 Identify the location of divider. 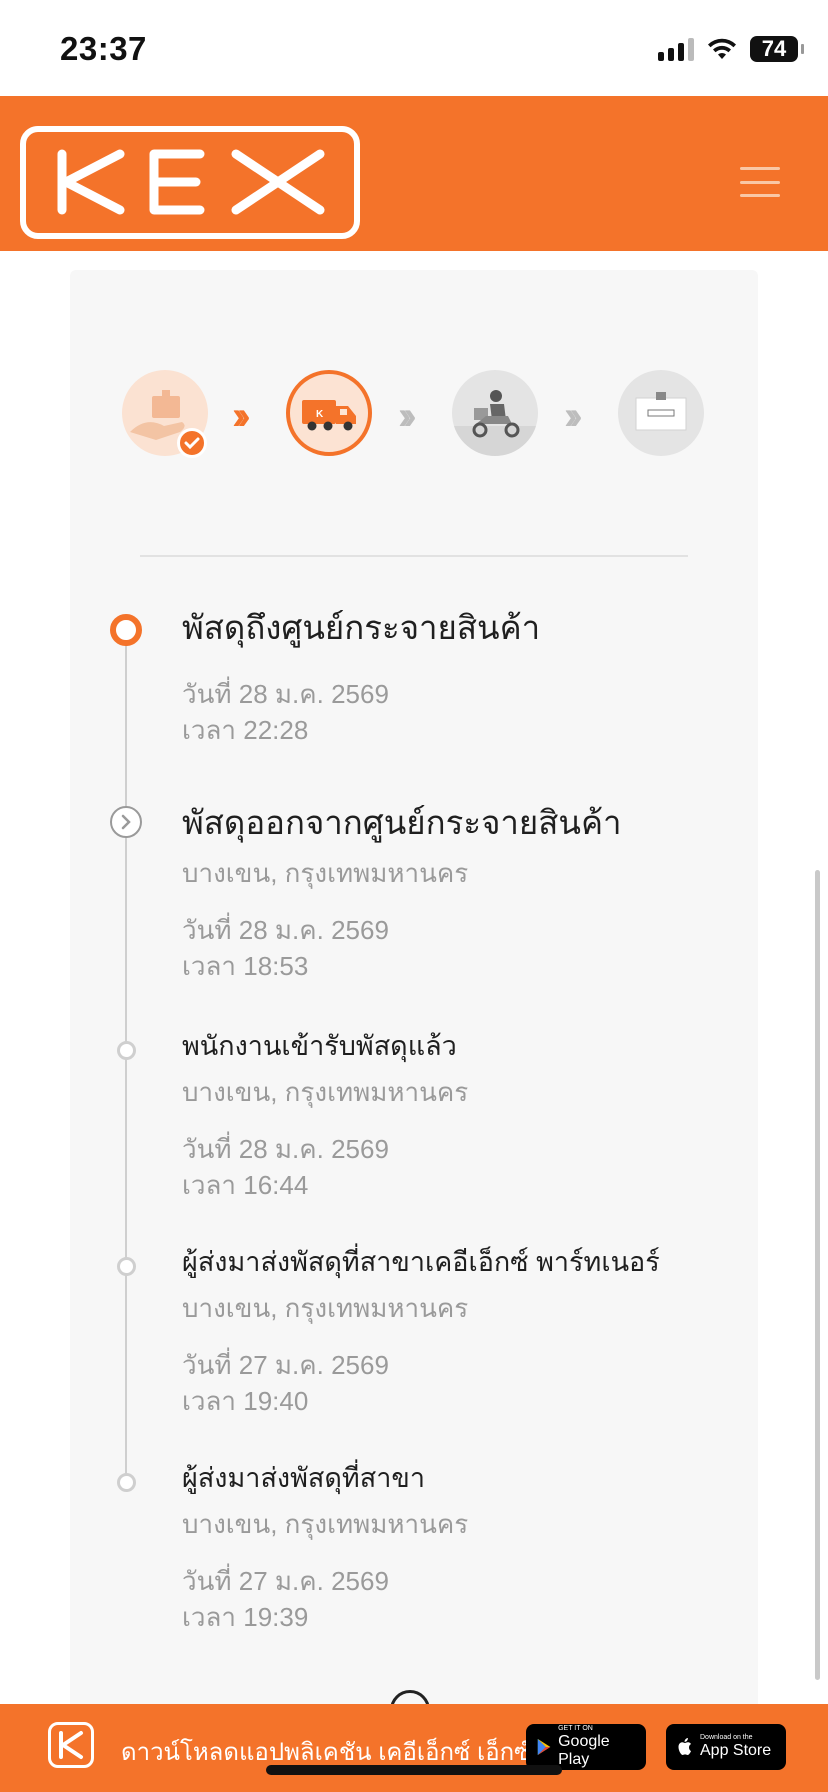
(414, 556).